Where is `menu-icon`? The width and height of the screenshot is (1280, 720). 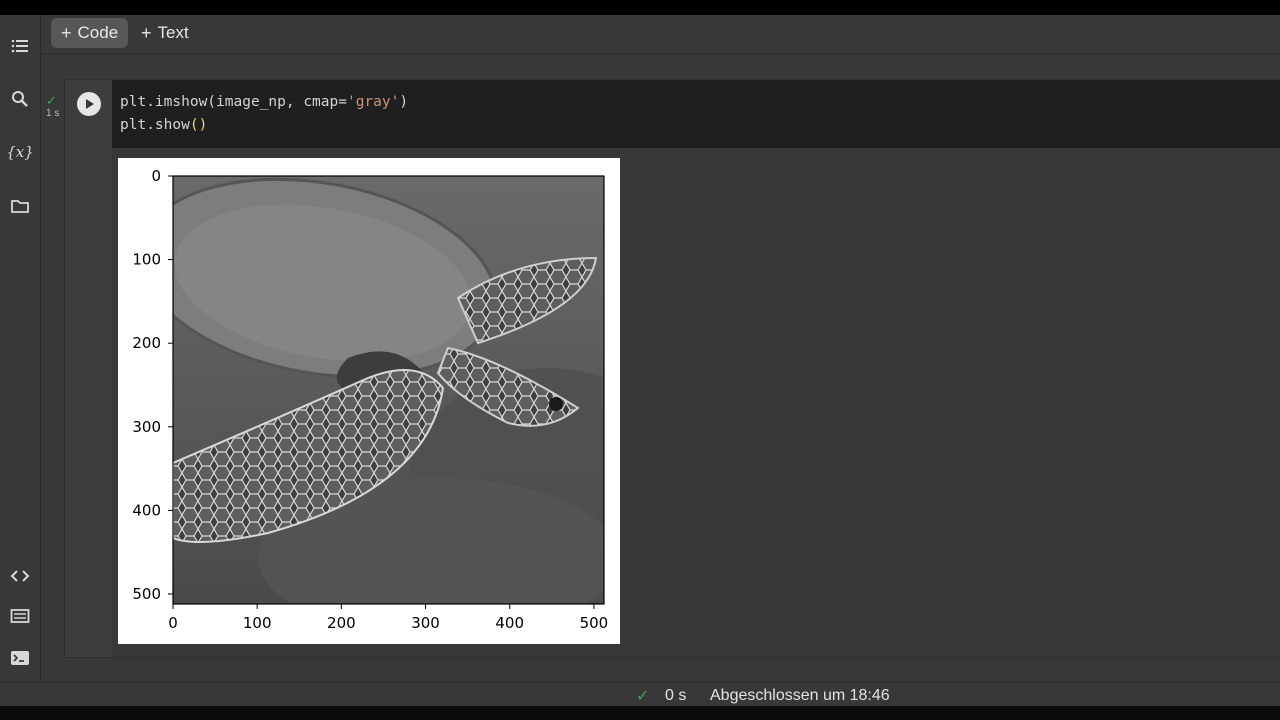 menu-icon is located at coordinates (20, 46).